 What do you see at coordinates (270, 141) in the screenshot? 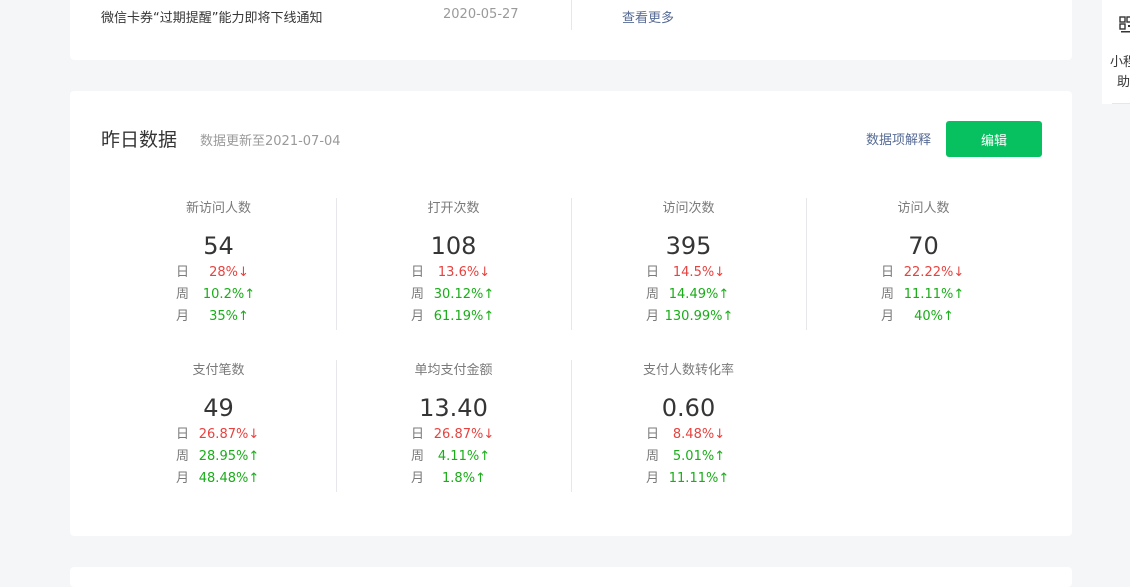
I see `update-time: 数据更新至2021-07-04` at bounding box center [270, 141].